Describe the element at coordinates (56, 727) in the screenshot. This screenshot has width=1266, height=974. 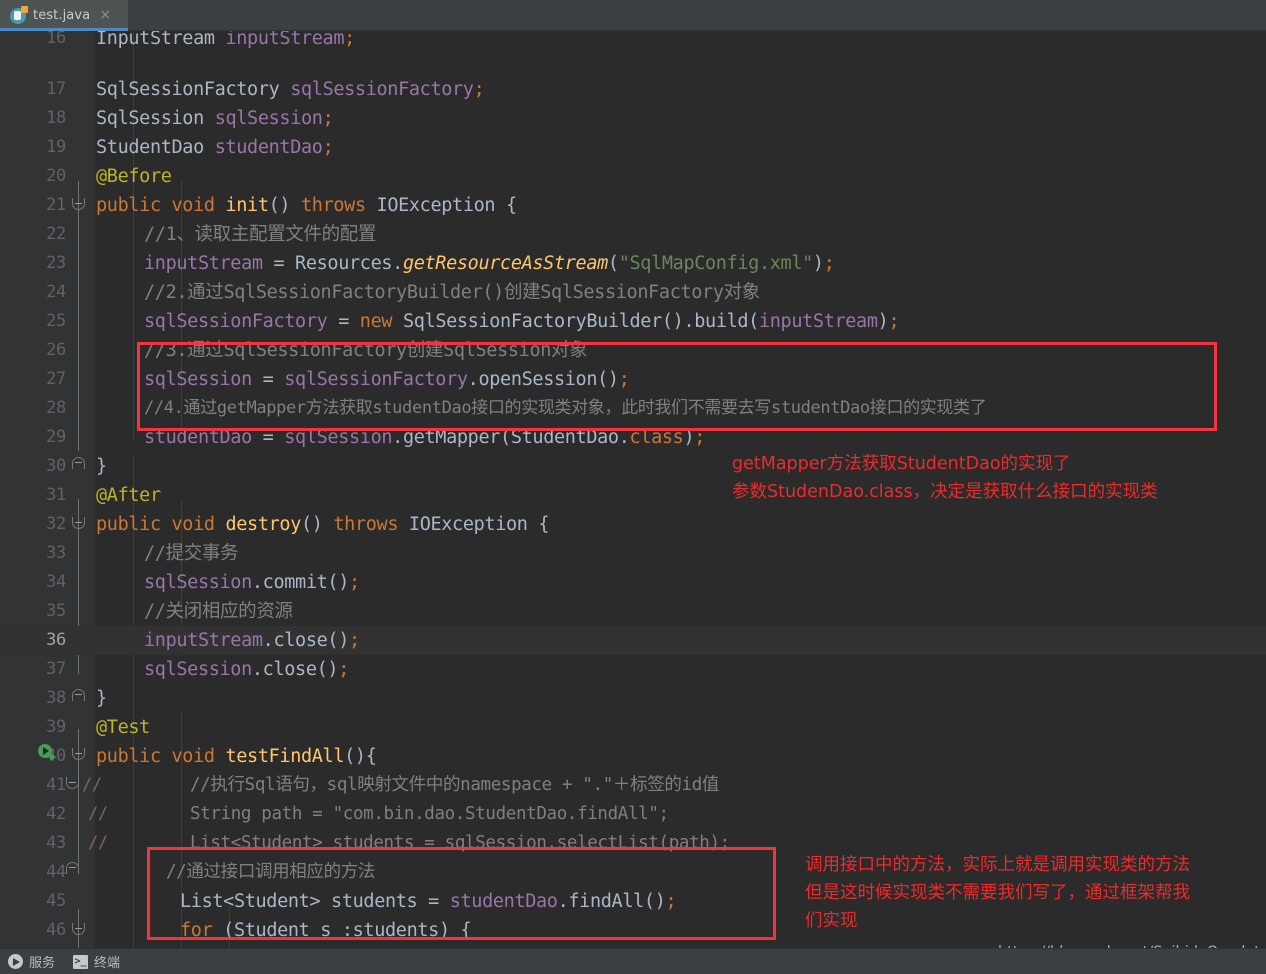
I see `line-number: 39` at that location.